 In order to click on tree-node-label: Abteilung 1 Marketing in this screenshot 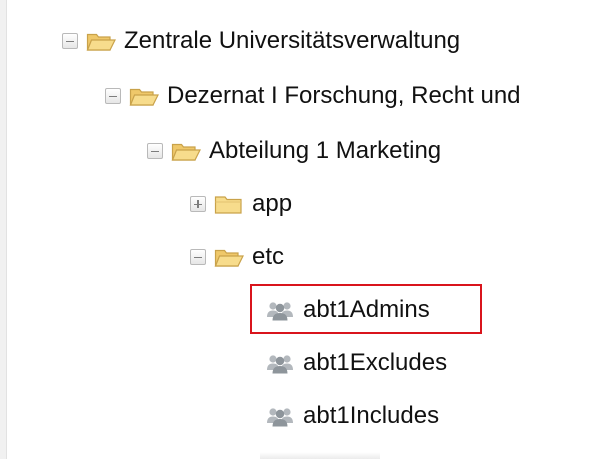, I will do `click(325, 150)`.